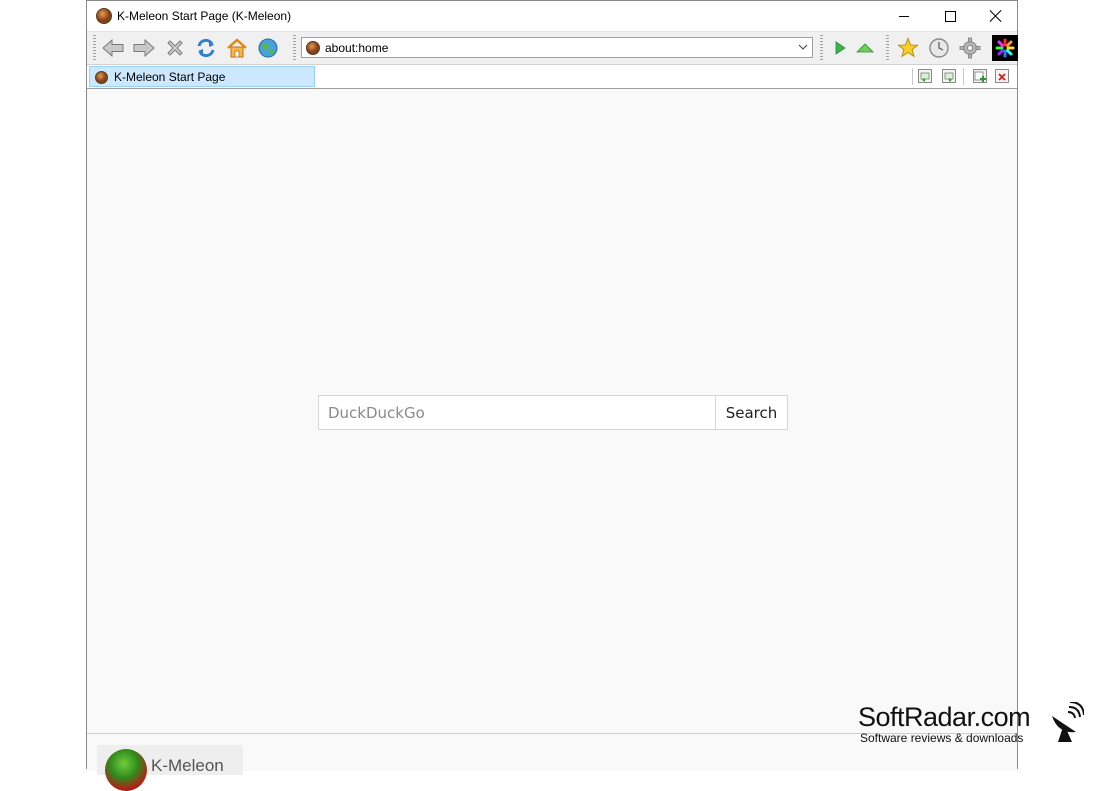  I want to click on up-triangle-icon, so click(865, 48).